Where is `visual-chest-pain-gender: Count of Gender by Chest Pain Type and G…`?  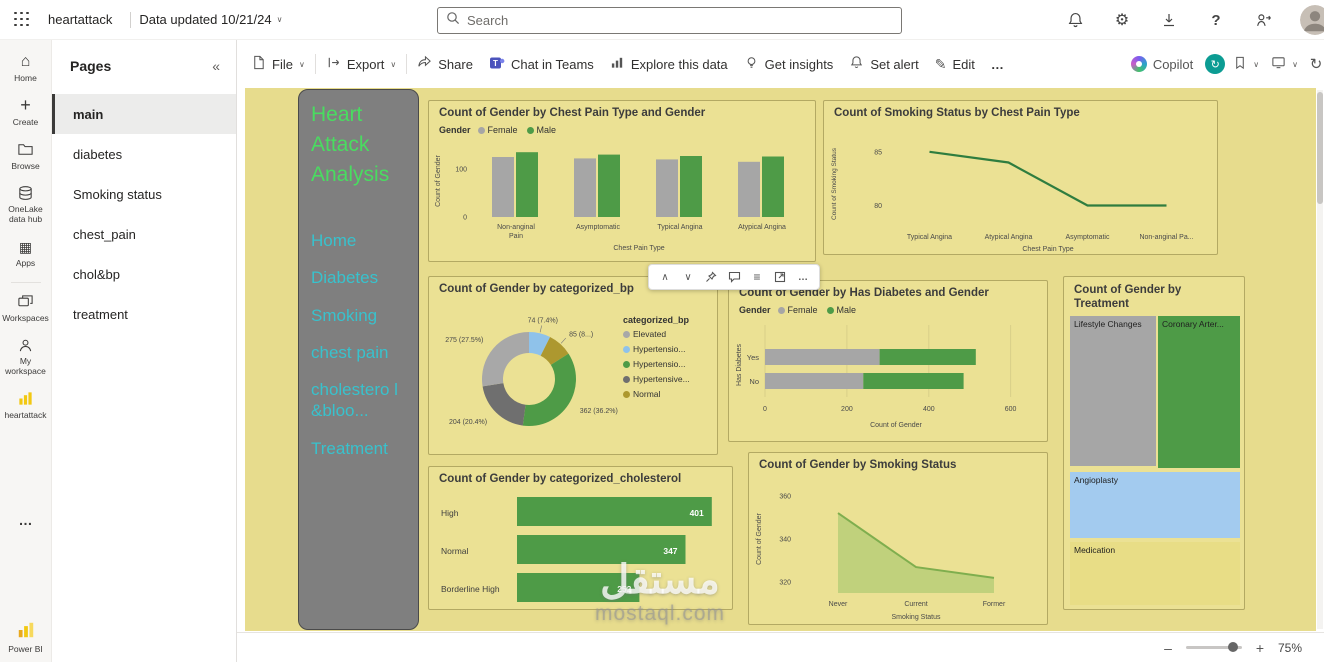
visual-chest-pain-gender: Count of Gender by Chest Pain Type and G… is located at coordinates (622, 181).